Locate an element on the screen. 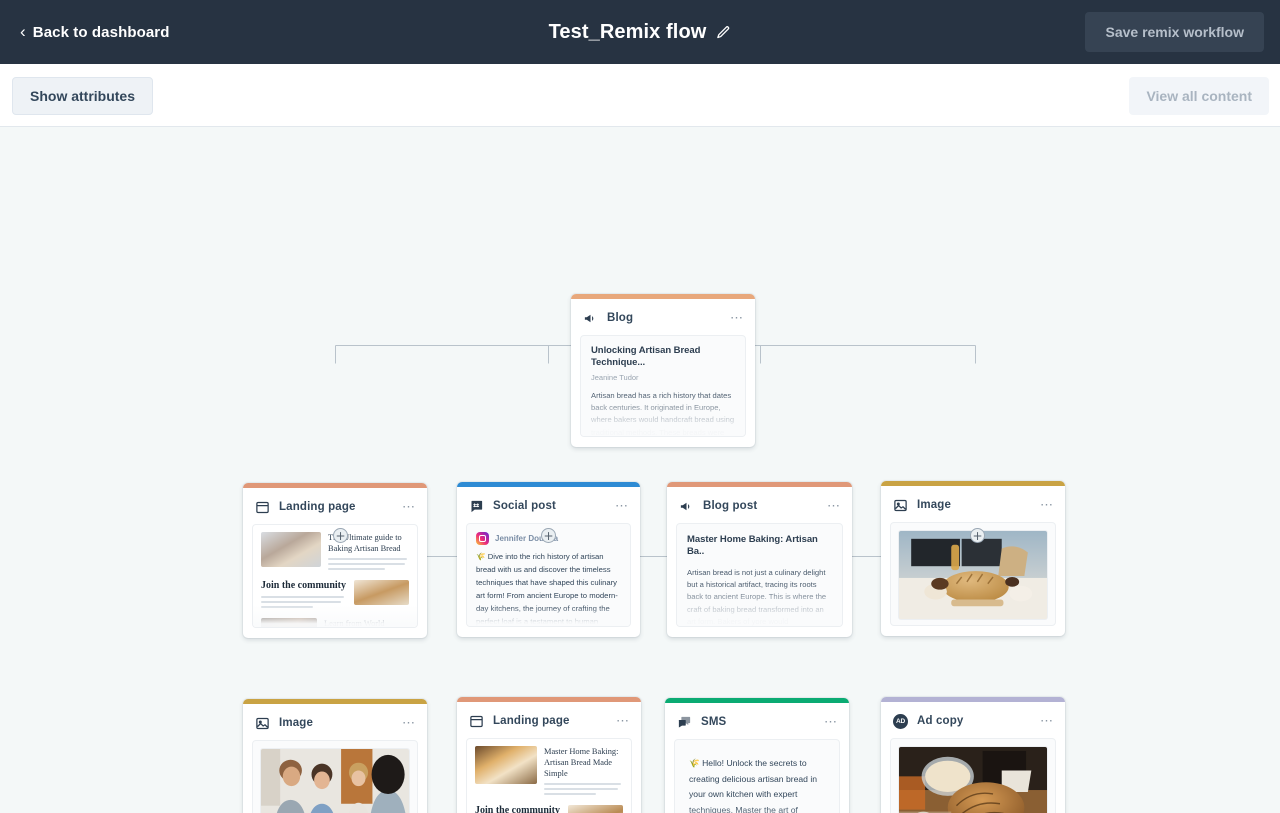  back-to-dashboard-link: ‹ Back to dashboard is located at coordinates (95, 31).